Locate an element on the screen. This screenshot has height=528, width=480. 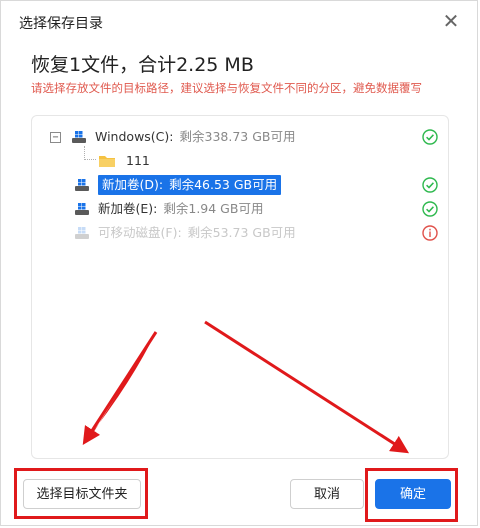
folder-icon is located at coordinates (107, 161).